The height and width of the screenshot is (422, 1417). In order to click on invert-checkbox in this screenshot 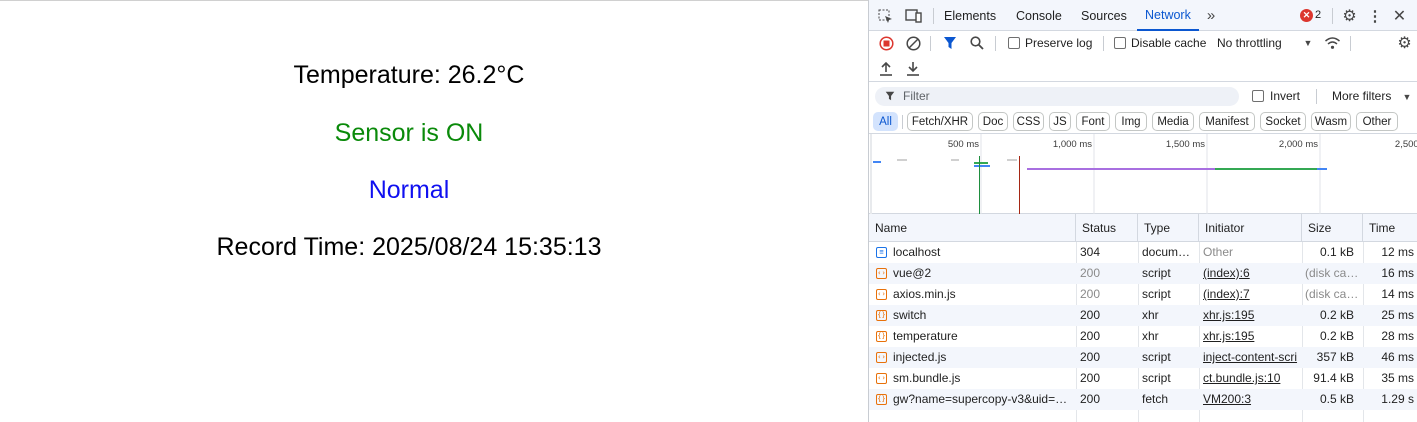, I will do `click(1258, 96)`.